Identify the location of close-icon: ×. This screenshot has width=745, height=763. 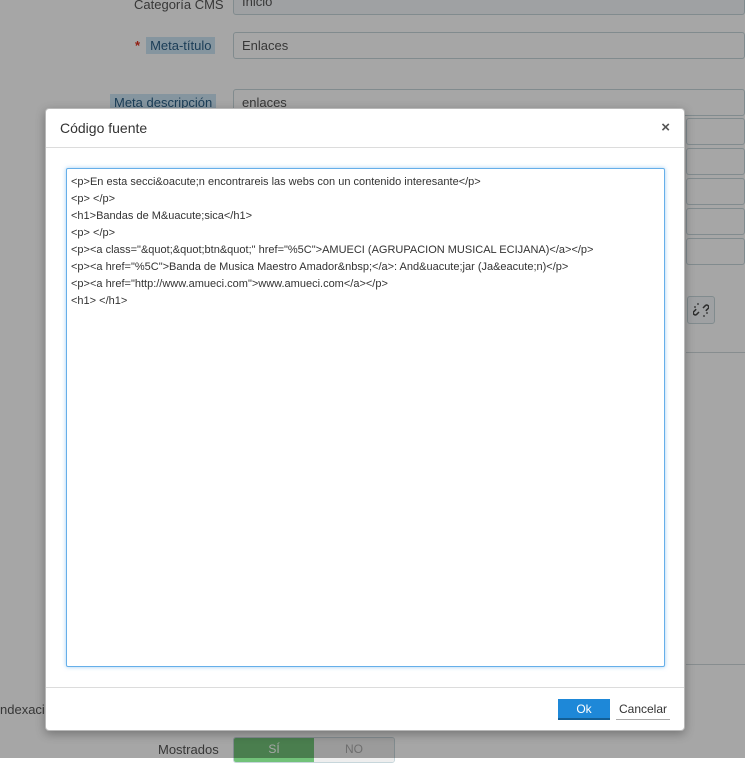
(665, 127).